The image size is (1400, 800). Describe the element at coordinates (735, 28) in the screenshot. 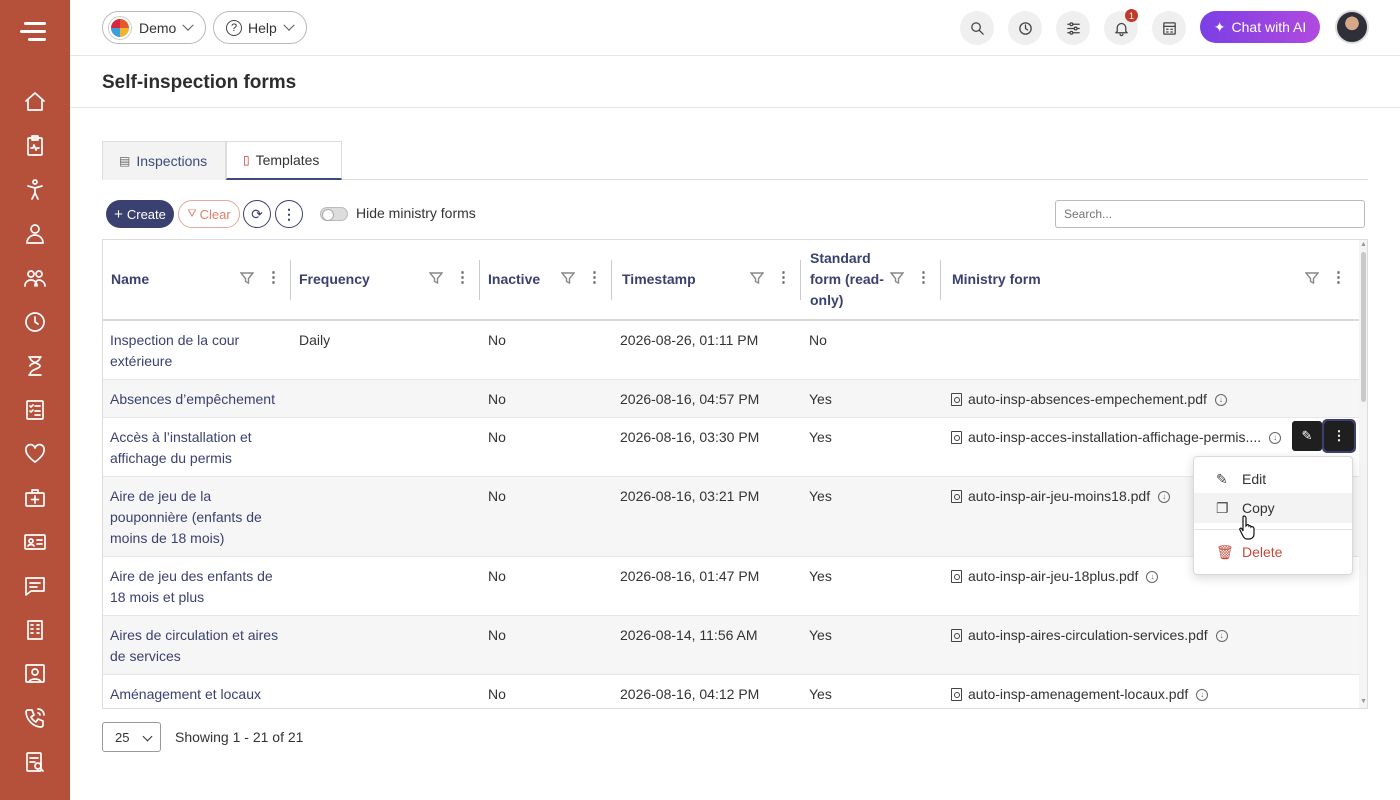

I see `top-bar: Demo ? Help 1 ✦ Chat with AI` at that location.